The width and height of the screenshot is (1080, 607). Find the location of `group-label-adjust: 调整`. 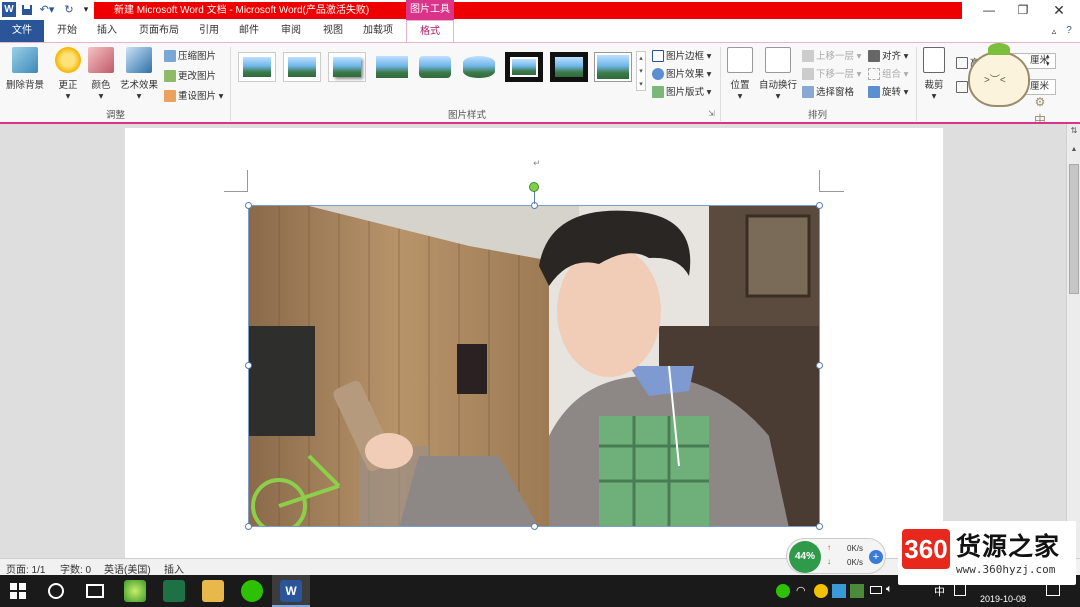

group-label-adjust: 调整 is located at coordinates (116, 115).